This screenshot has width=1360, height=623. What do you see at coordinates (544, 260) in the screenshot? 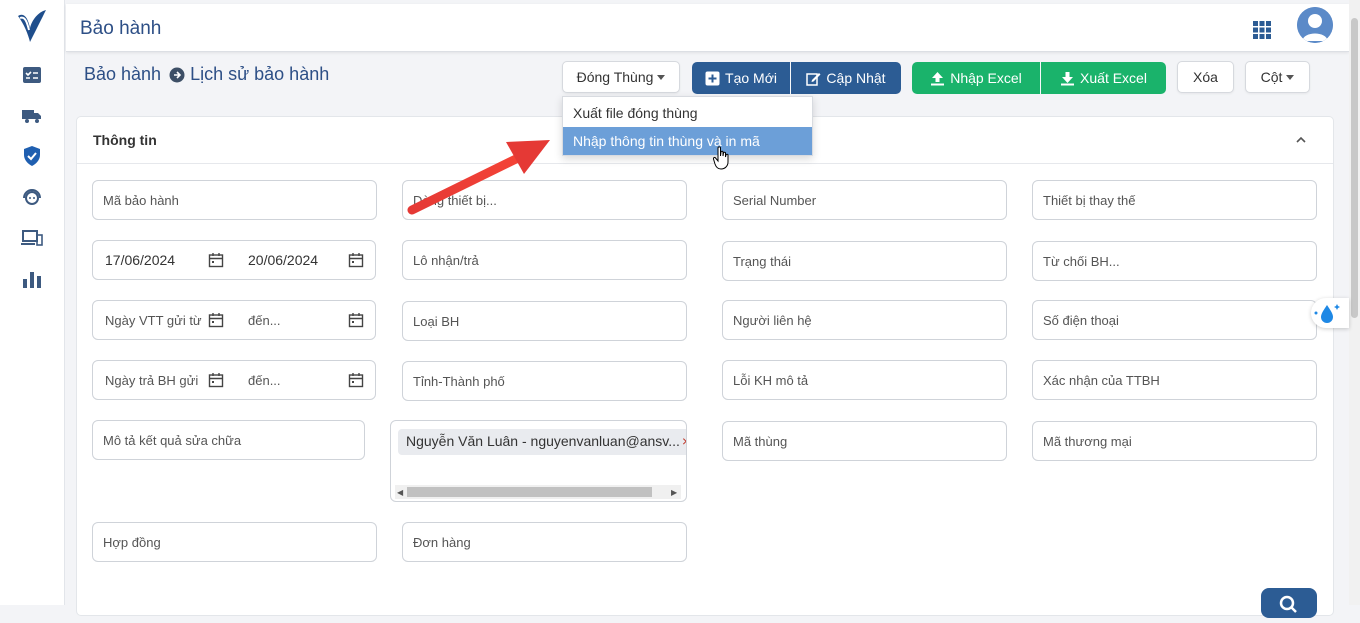
I see `lo-nhan-tra-input: Lô nhận/trả` at bounding box center [544, 260].